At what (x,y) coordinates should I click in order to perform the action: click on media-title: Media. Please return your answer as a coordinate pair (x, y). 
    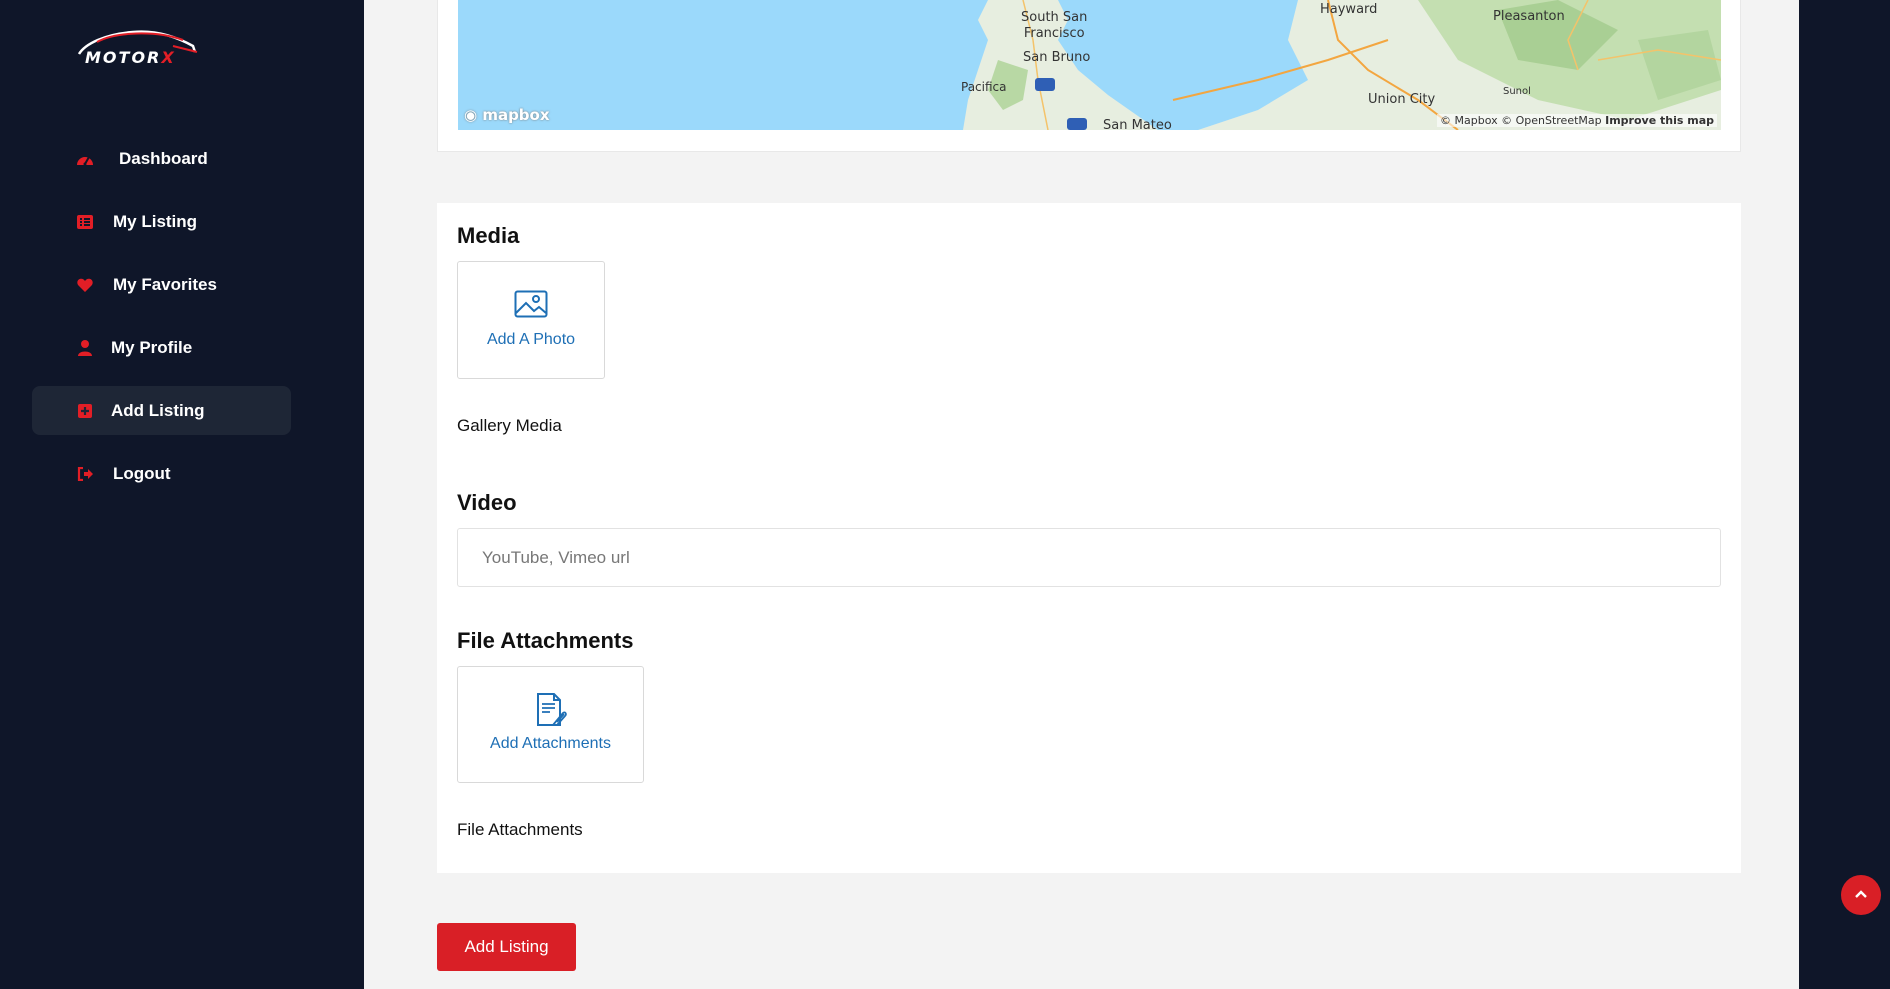
    Looking at the image, I should click on (488, 235).